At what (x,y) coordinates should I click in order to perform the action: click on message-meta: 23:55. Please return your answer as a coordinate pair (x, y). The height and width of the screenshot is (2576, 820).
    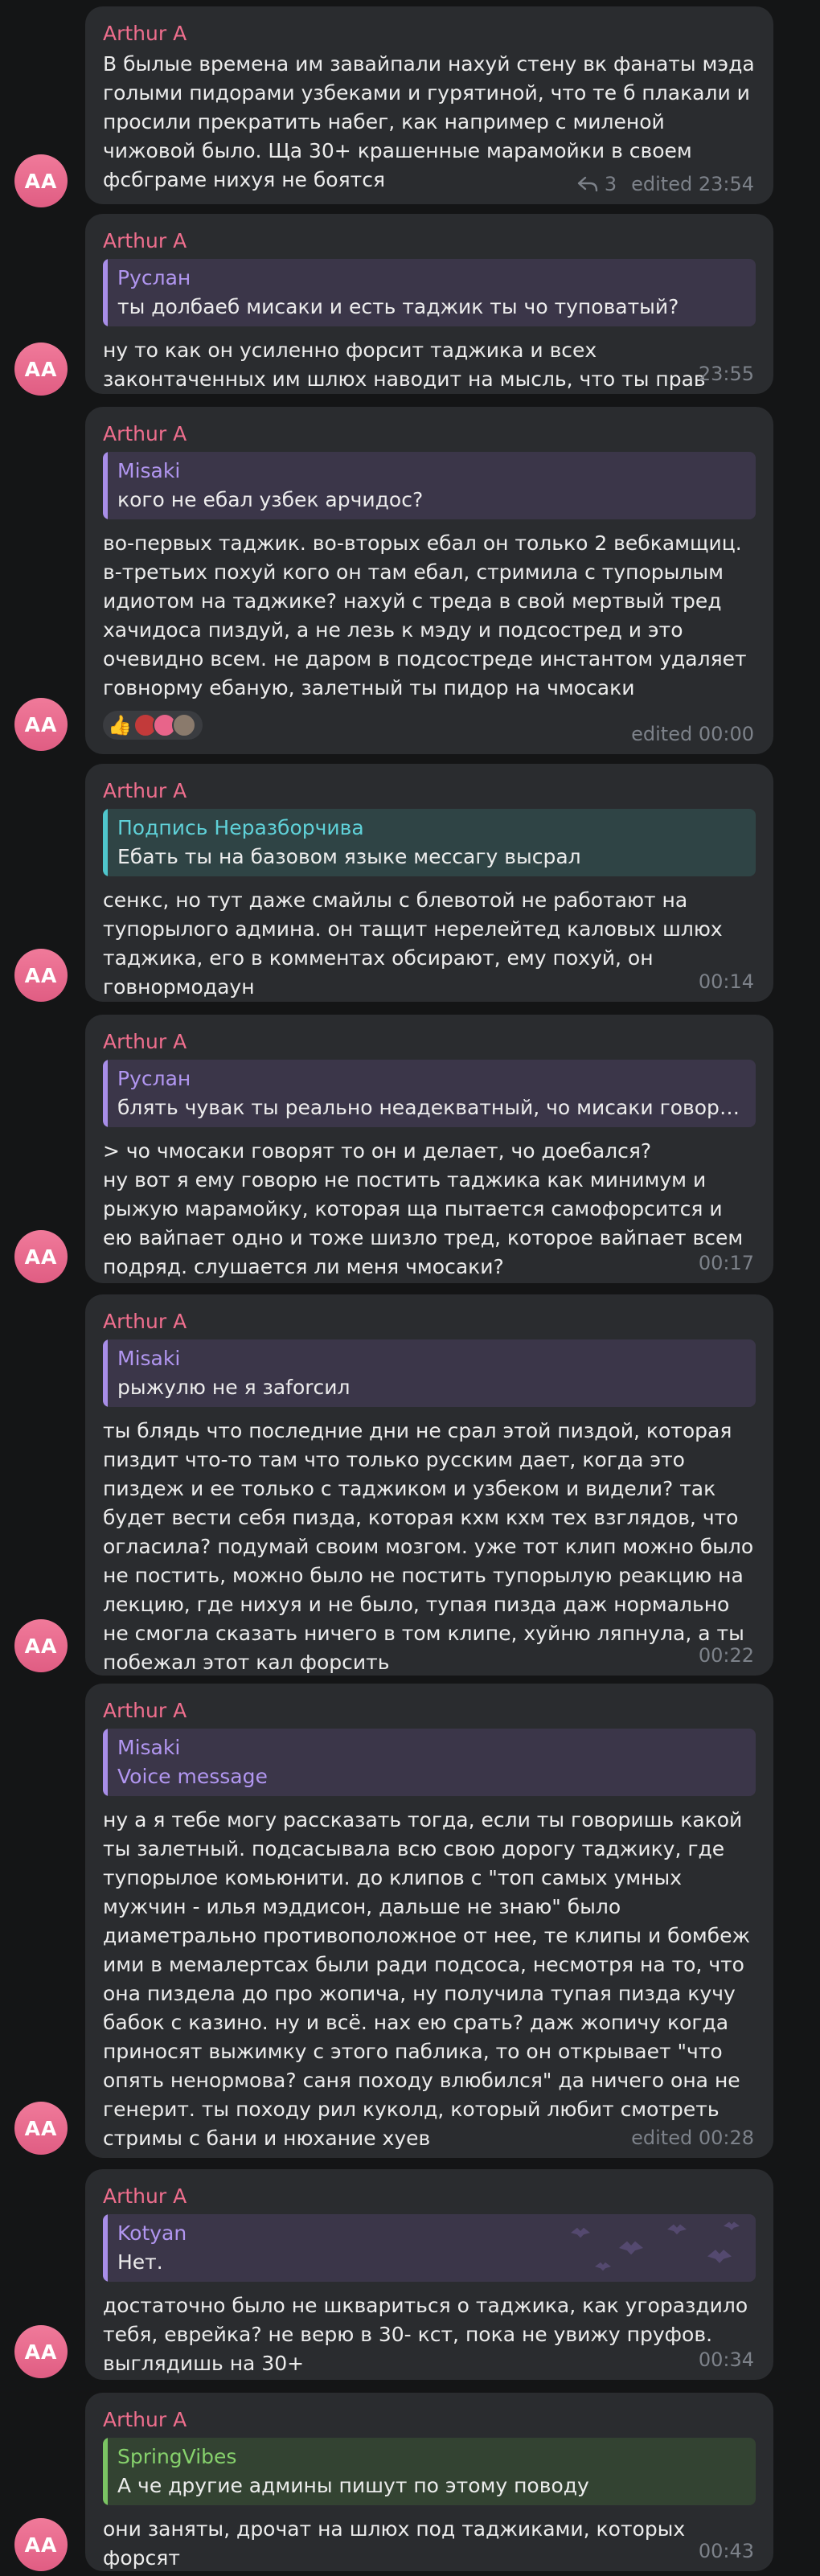
    Looking at the image, I should click on (727, 374).